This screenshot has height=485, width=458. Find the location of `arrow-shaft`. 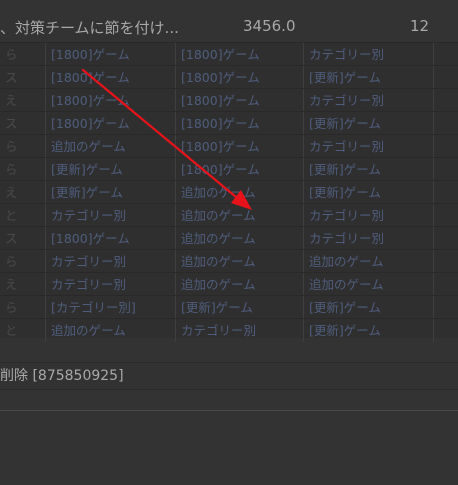

arrow-shaft is located at coordinates (159, 133).